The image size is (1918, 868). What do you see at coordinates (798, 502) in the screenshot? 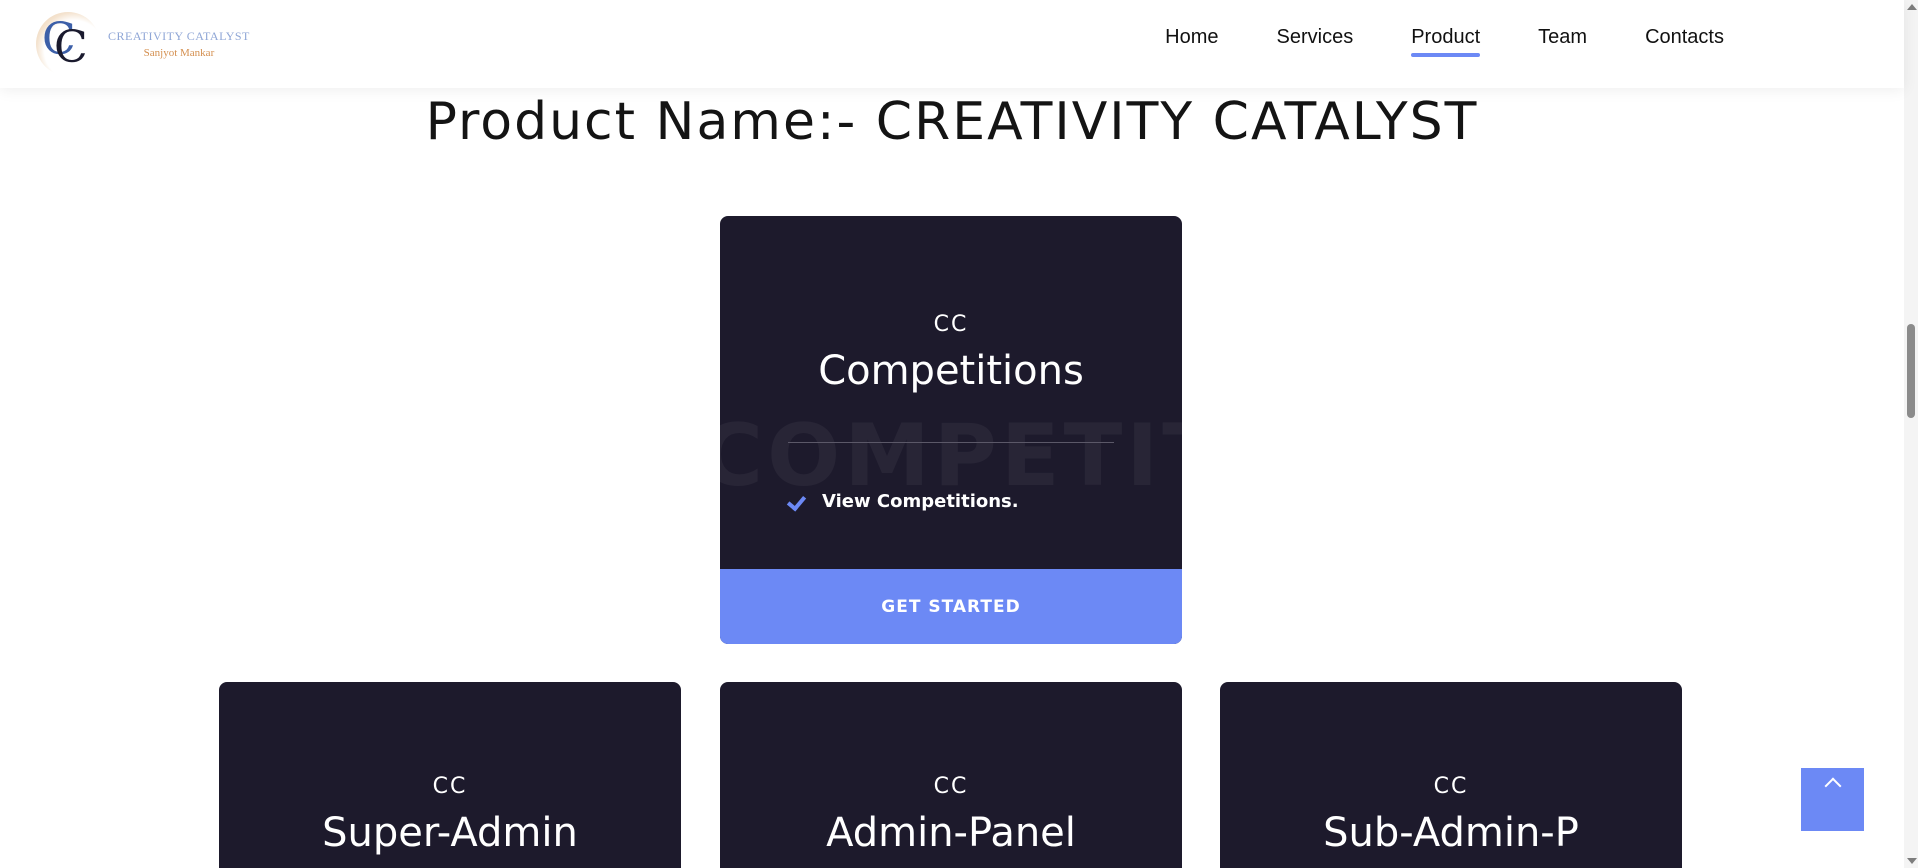
I see `check-icon` at bounding box center [798, 502].